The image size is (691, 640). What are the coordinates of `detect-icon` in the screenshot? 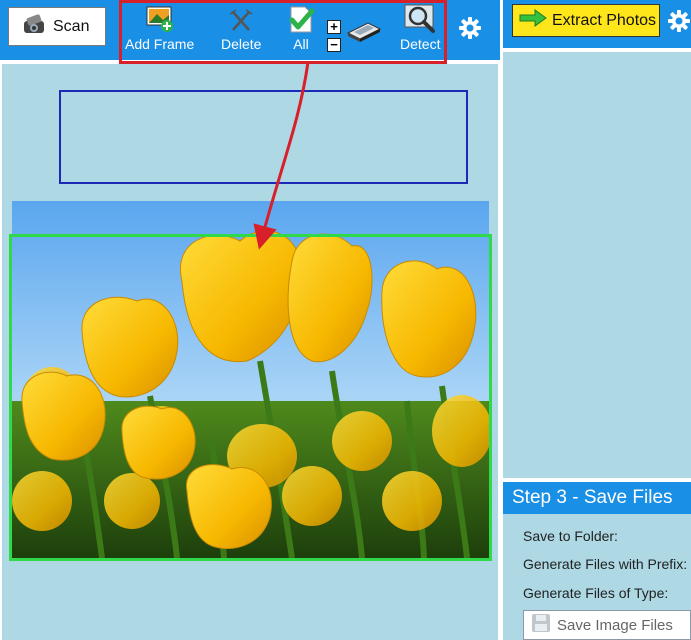 It's located at (420, 19).